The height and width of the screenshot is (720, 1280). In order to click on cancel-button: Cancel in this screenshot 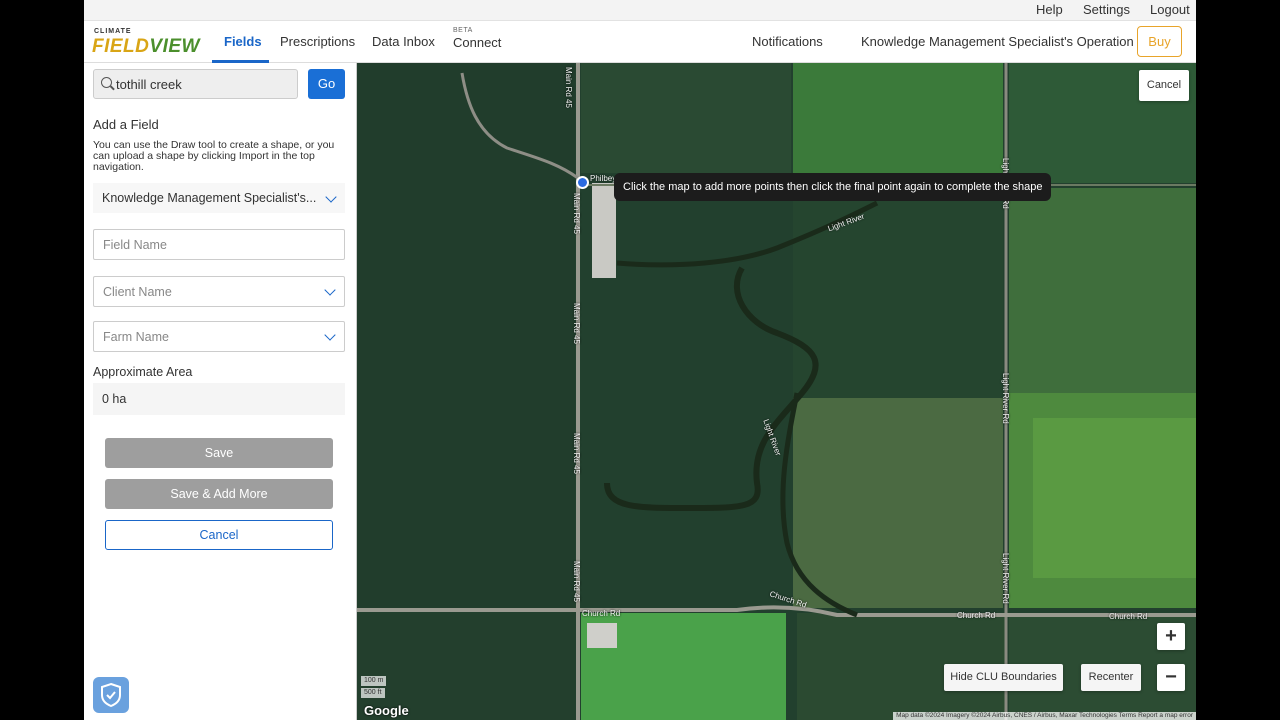, I will do `click(219, 535)`.